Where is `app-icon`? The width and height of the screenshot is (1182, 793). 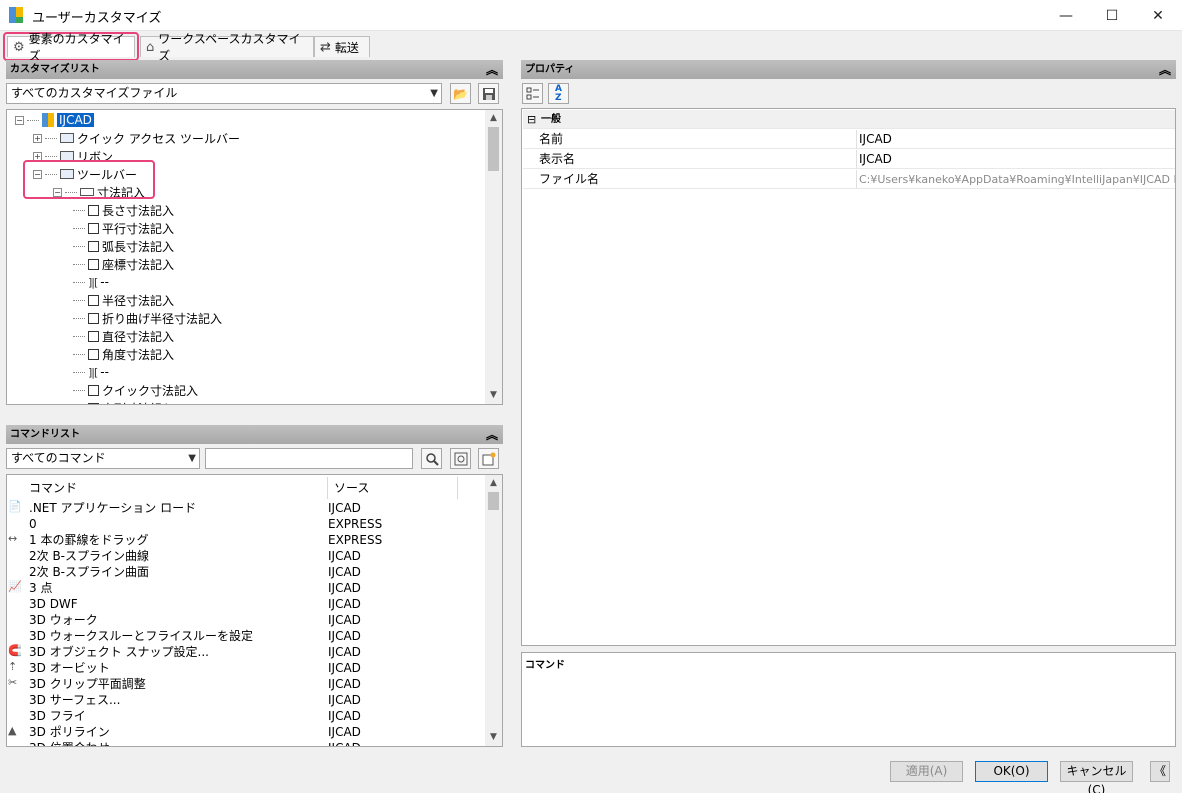 app-icon is located at coordinates (16, 15).